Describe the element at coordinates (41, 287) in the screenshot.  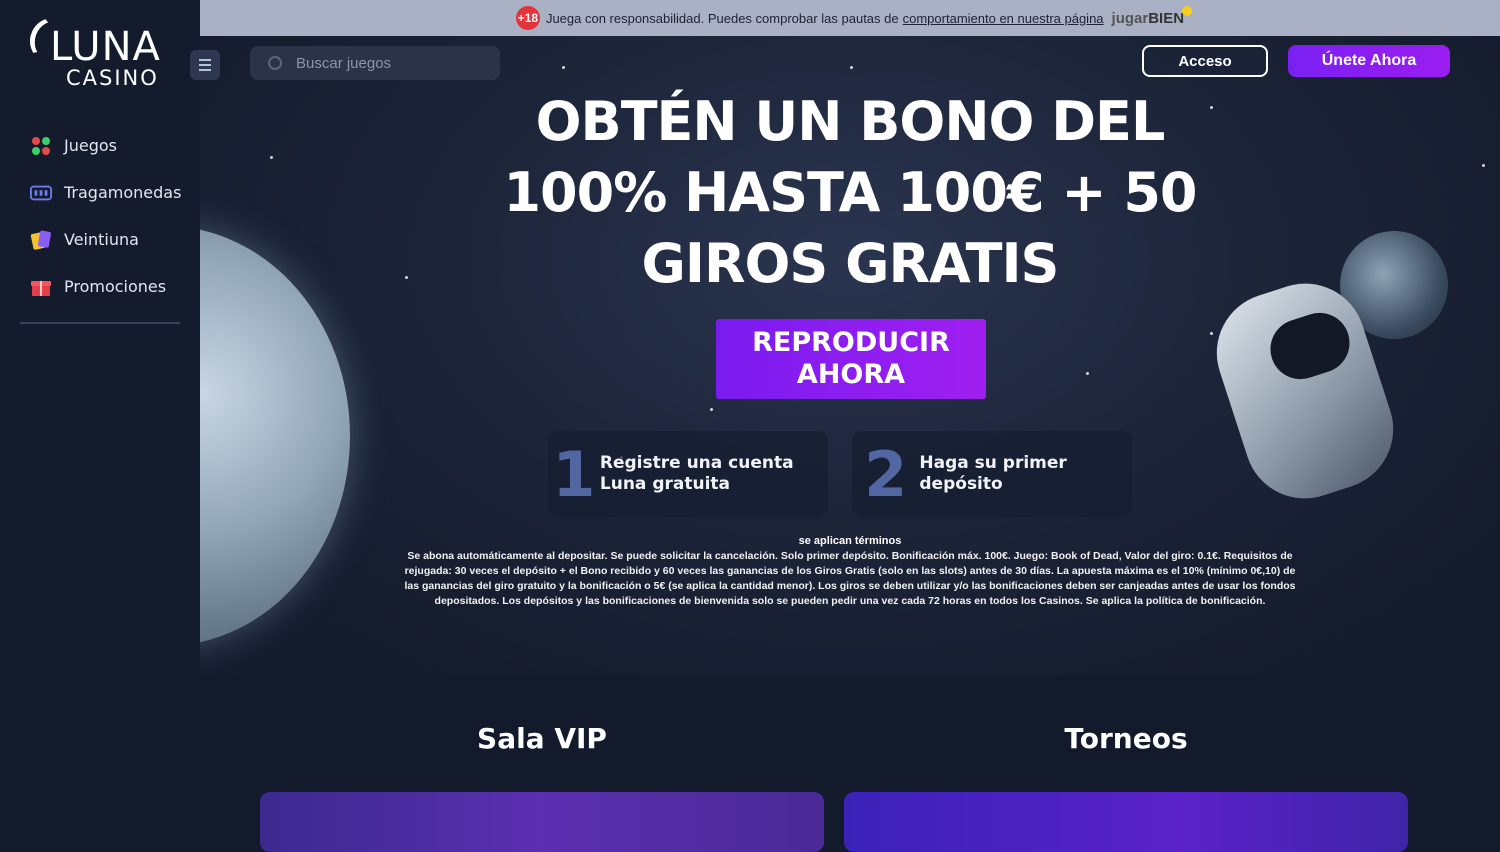
I see `gift-icon` at that location.